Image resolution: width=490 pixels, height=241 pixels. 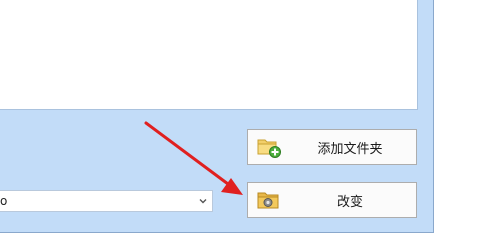 I want to click on add-folder-button: 添加文件夹, so click(x=332, y=147).